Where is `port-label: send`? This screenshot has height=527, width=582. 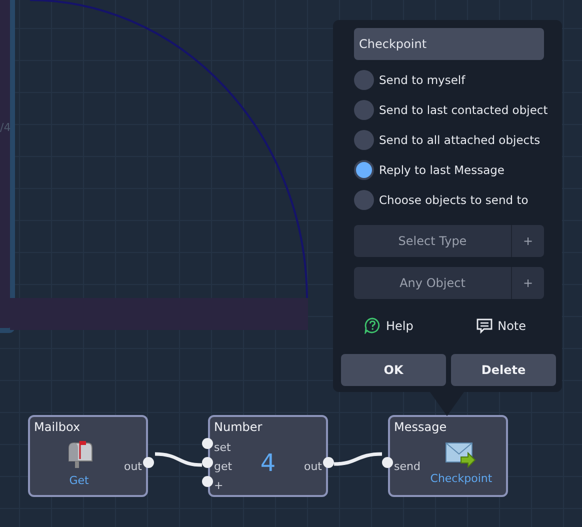 port-label: send is located at coordinates (407, 466).